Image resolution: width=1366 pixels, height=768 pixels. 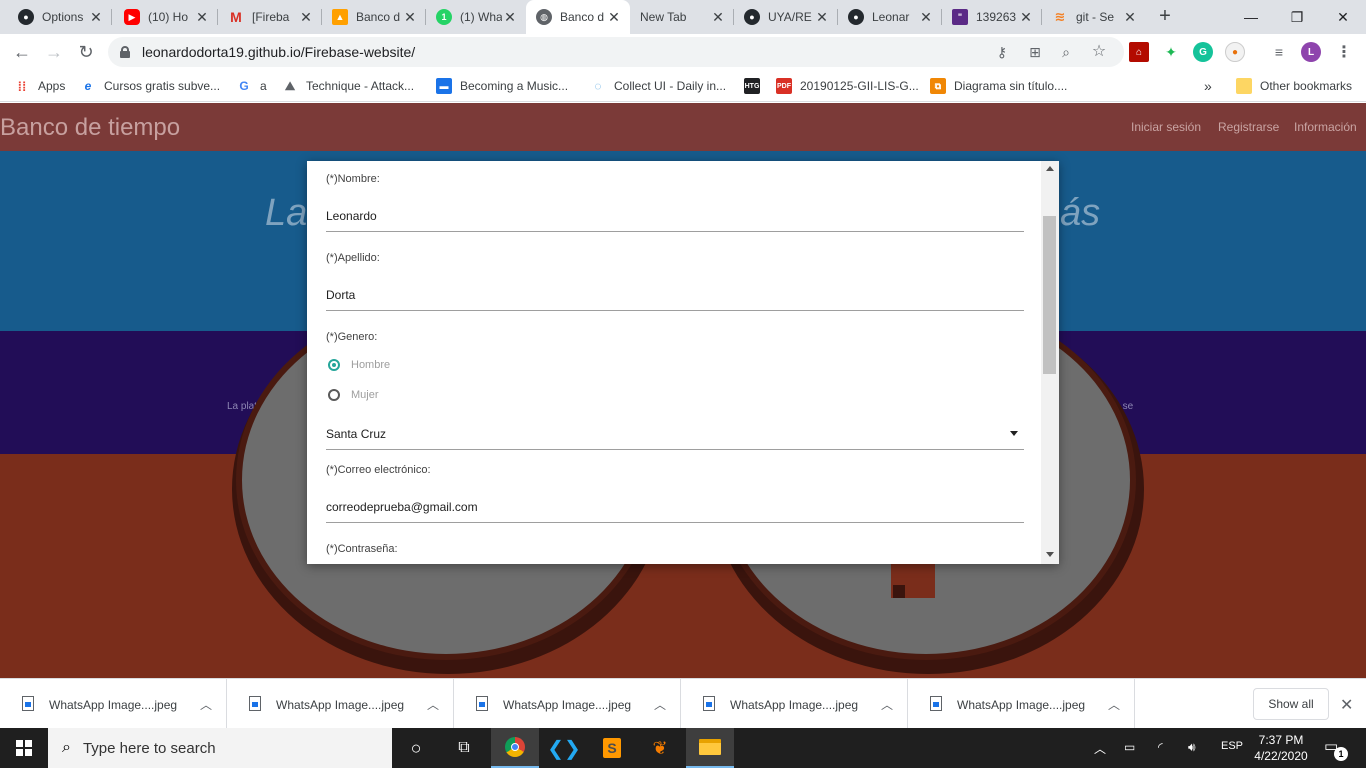 I want to click on tab-youtube: ▶ (10) Ho ✕, so click(x=166, y=17).